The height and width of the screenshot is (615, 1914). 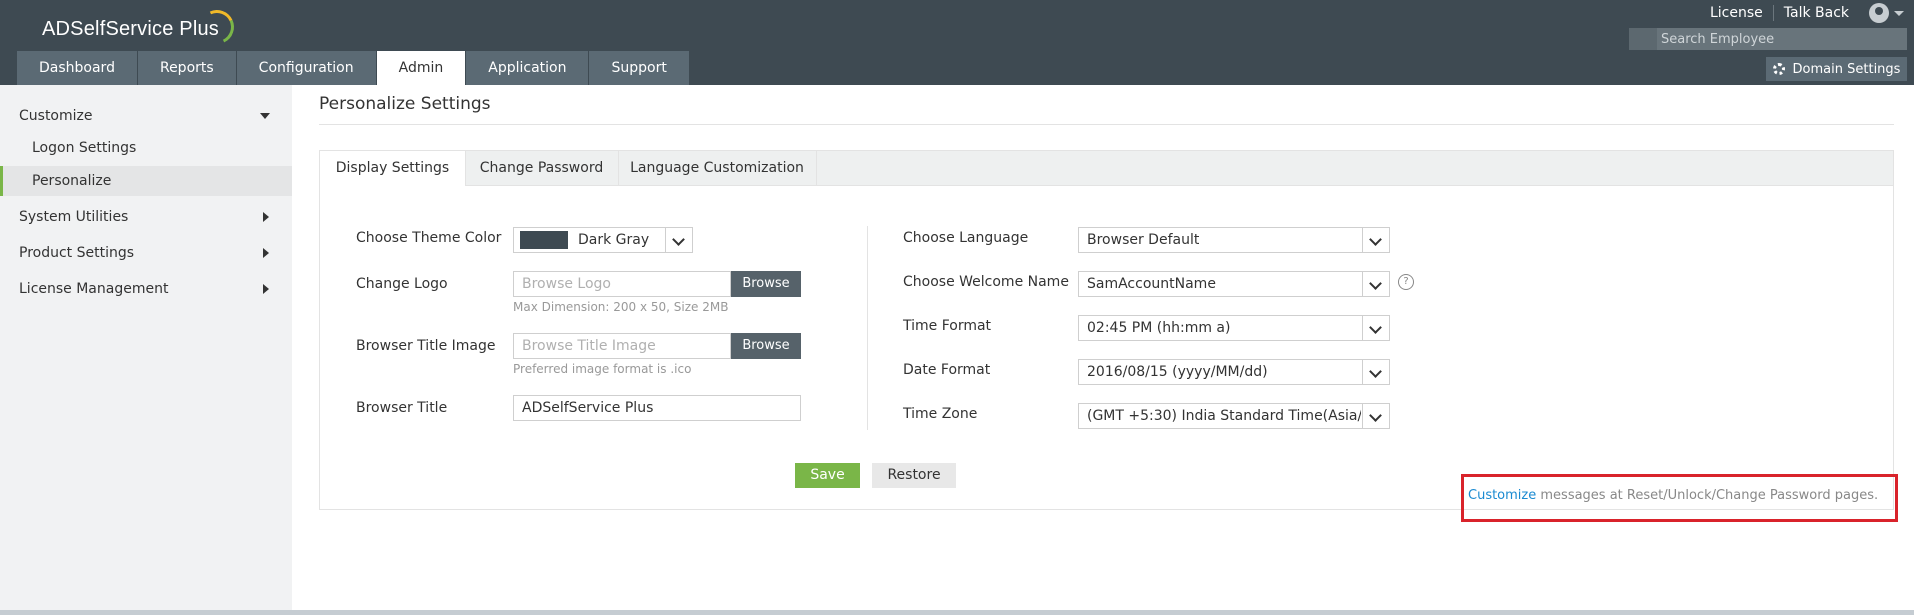 What do you see at coordinates (542, 168) in the screenshot?
I see `tab-change-password: Change Password` at bounding box center [542, 168].